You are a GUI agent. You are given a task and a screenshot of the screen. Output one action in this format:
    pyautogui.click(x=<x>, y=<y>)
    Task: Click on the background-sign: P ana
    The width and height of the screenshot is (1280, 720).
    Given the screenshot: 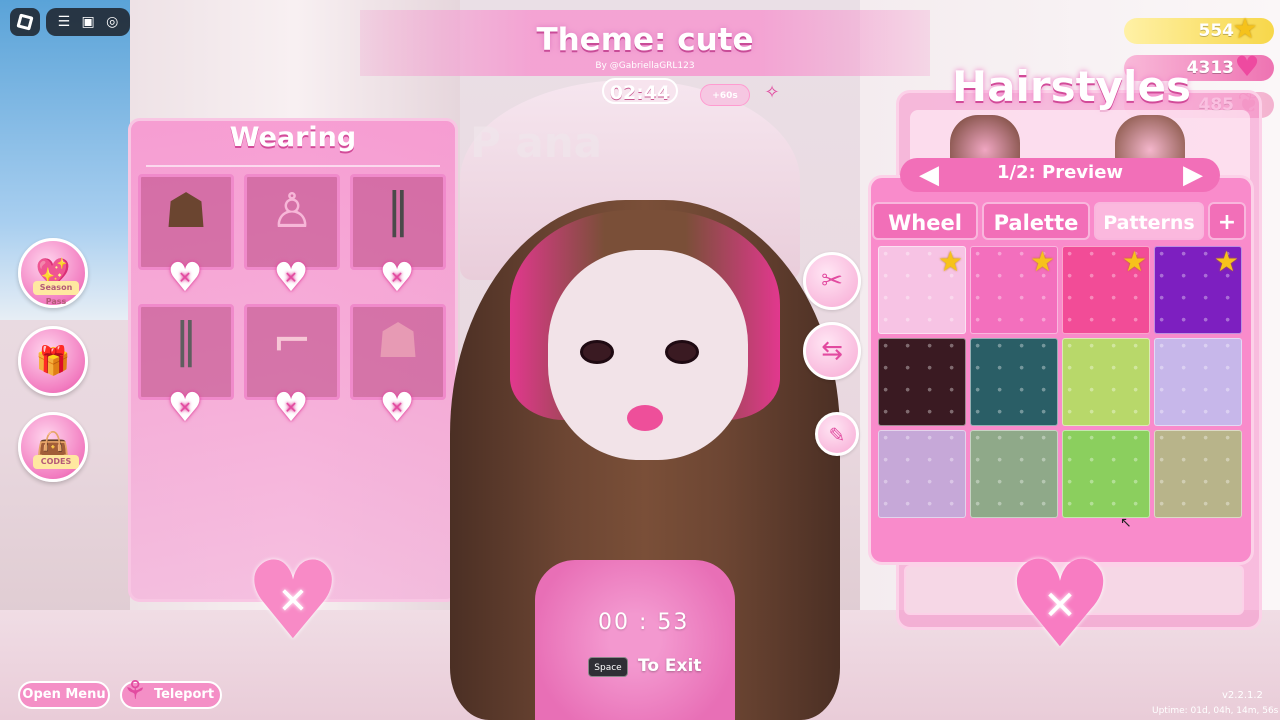 What is the action you would take?
    pyautogui.click(x=536, y=142)
    